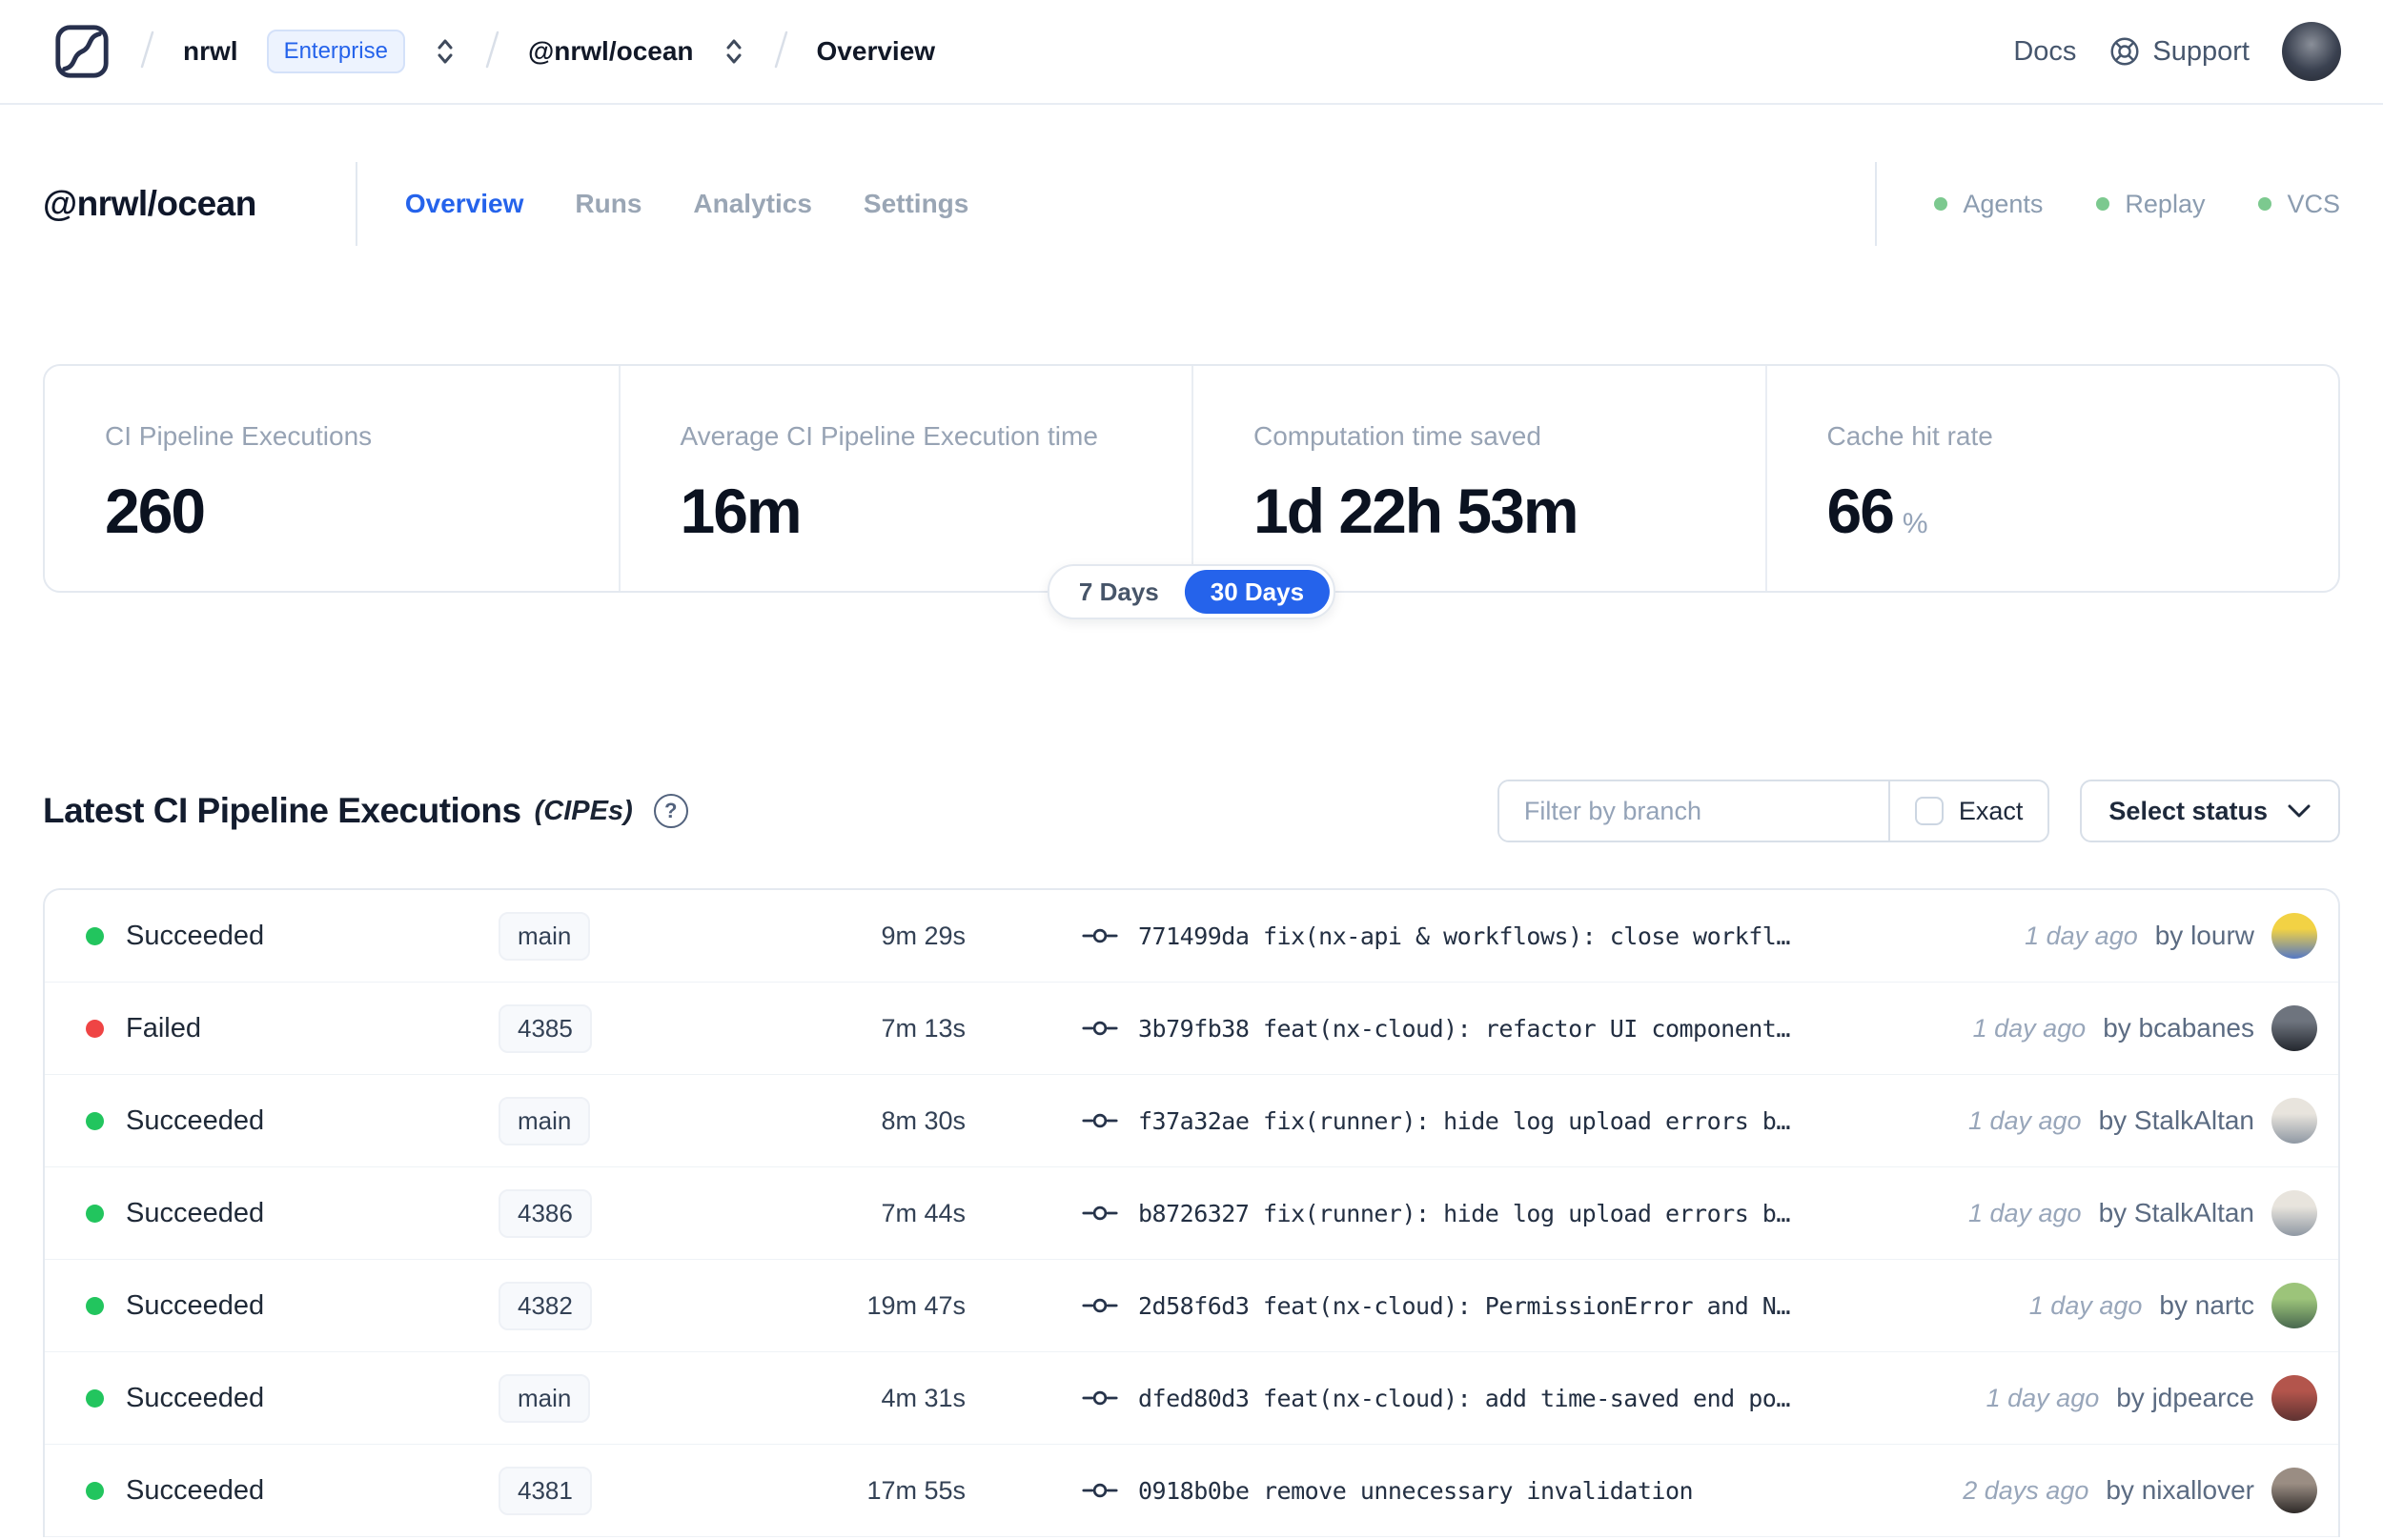 This screenshot has width=2383, height=1540. What do you see at coordinates (545, 1490) in the screenshot?
I see `branch-badge: 4381` at bounding box center [545, 1490].